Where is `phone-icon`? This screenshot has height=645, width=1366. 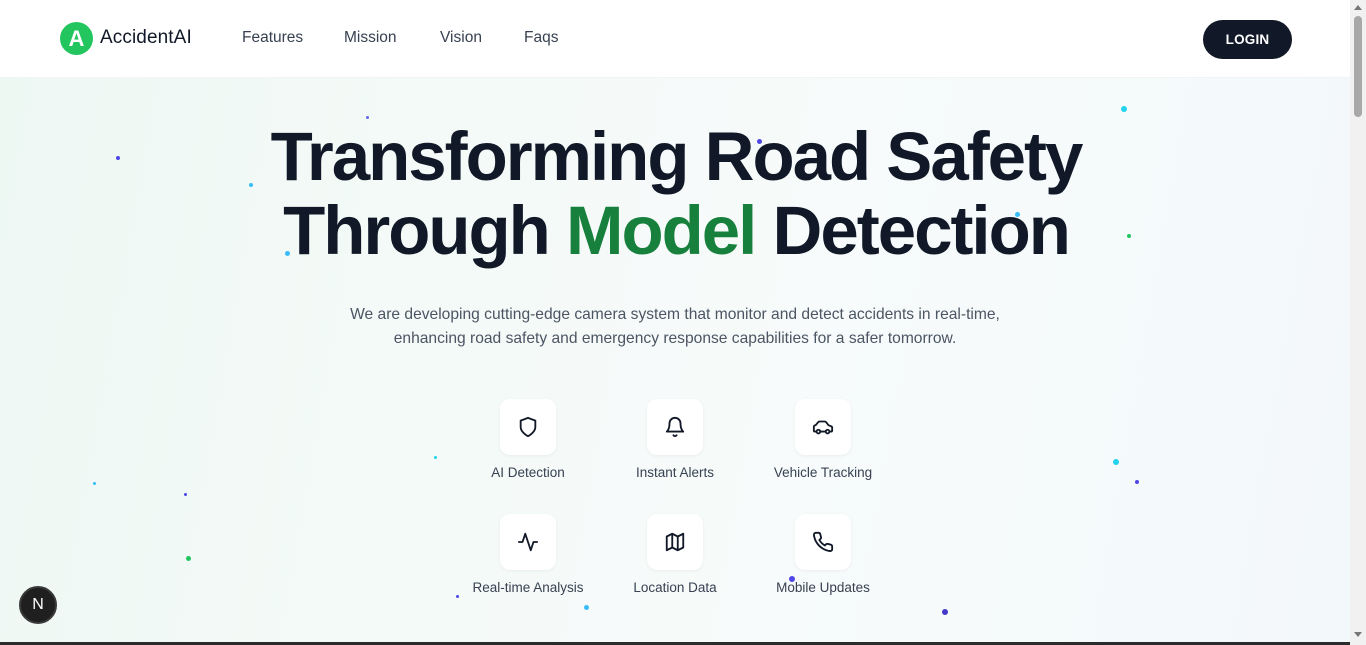 phone-icon is located at coordinates (823, 541).